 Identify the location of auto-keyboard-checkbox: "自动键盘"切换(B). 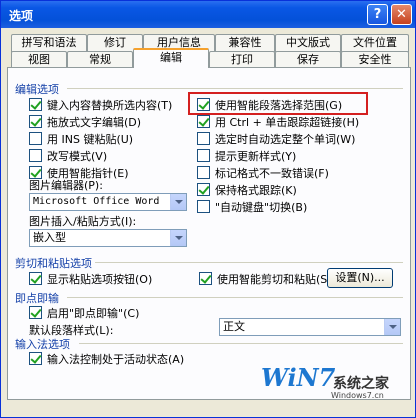
(252, 206).